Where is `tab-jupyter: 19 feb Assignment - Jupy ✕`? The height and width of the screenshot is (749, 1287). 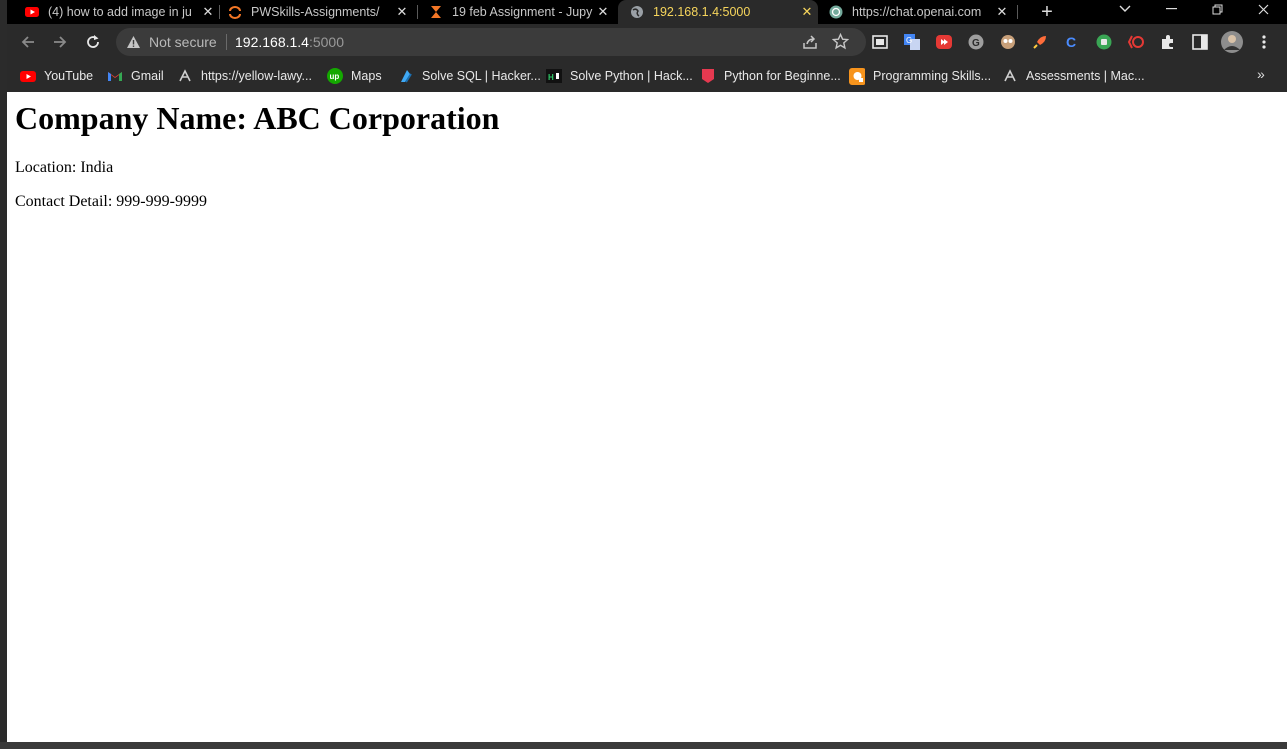
tab-jupyter: 19 feb Assignment - Jupy ✕ is located at coordinates (519, 12).